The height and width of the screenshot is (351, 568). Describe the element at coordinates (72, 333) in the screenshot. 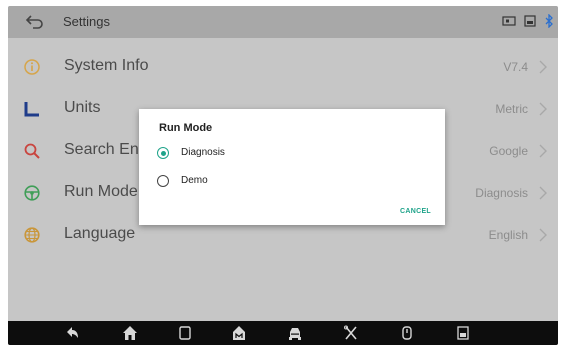

I see `back-nav-icon` at that location.